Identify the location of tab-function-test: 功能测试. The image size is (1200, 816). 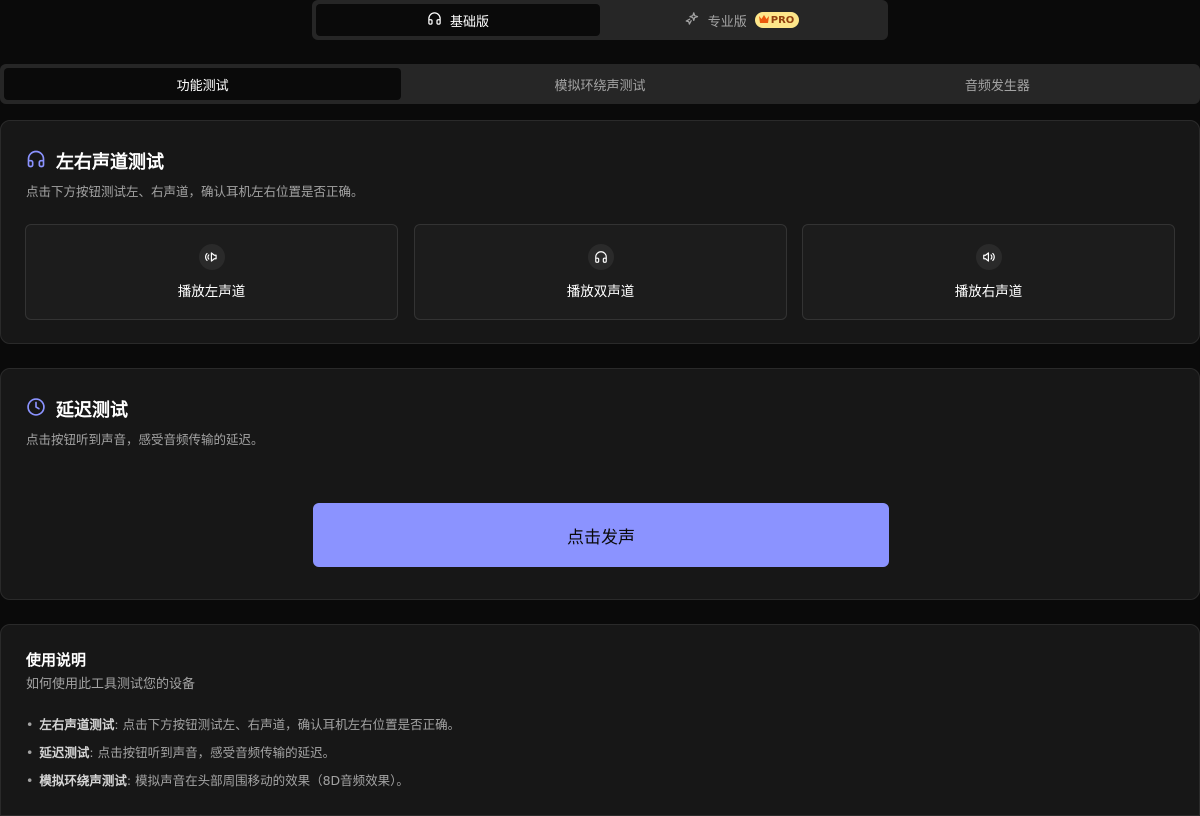
(203, 84).